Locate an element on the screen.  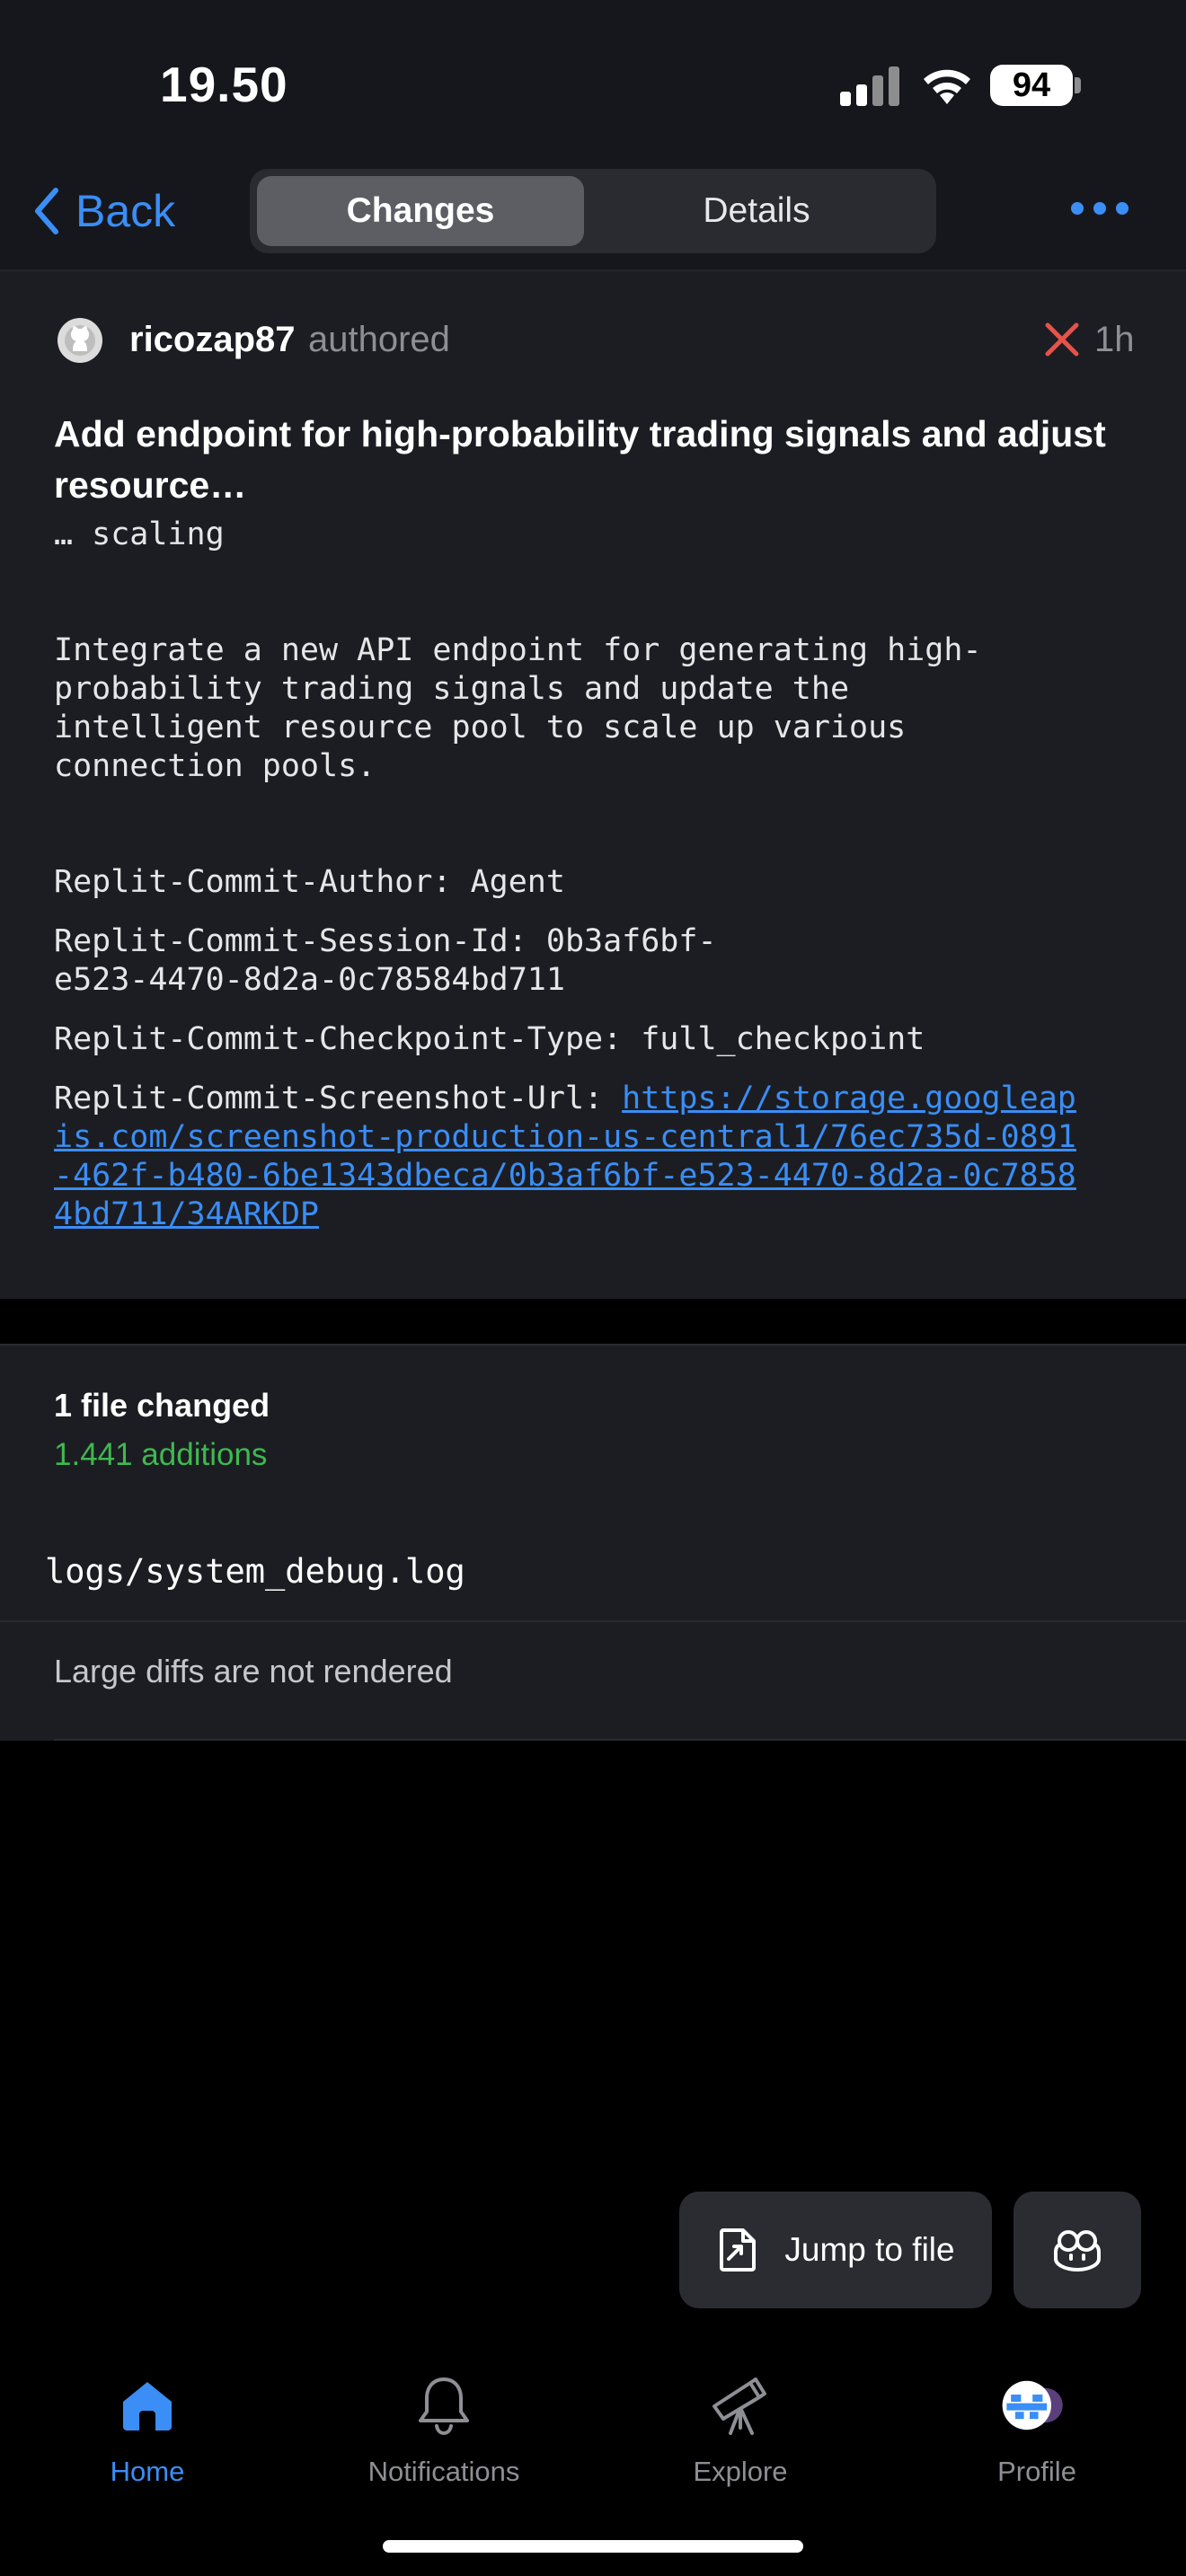
author-avatar is located at coordinates (80, 340).